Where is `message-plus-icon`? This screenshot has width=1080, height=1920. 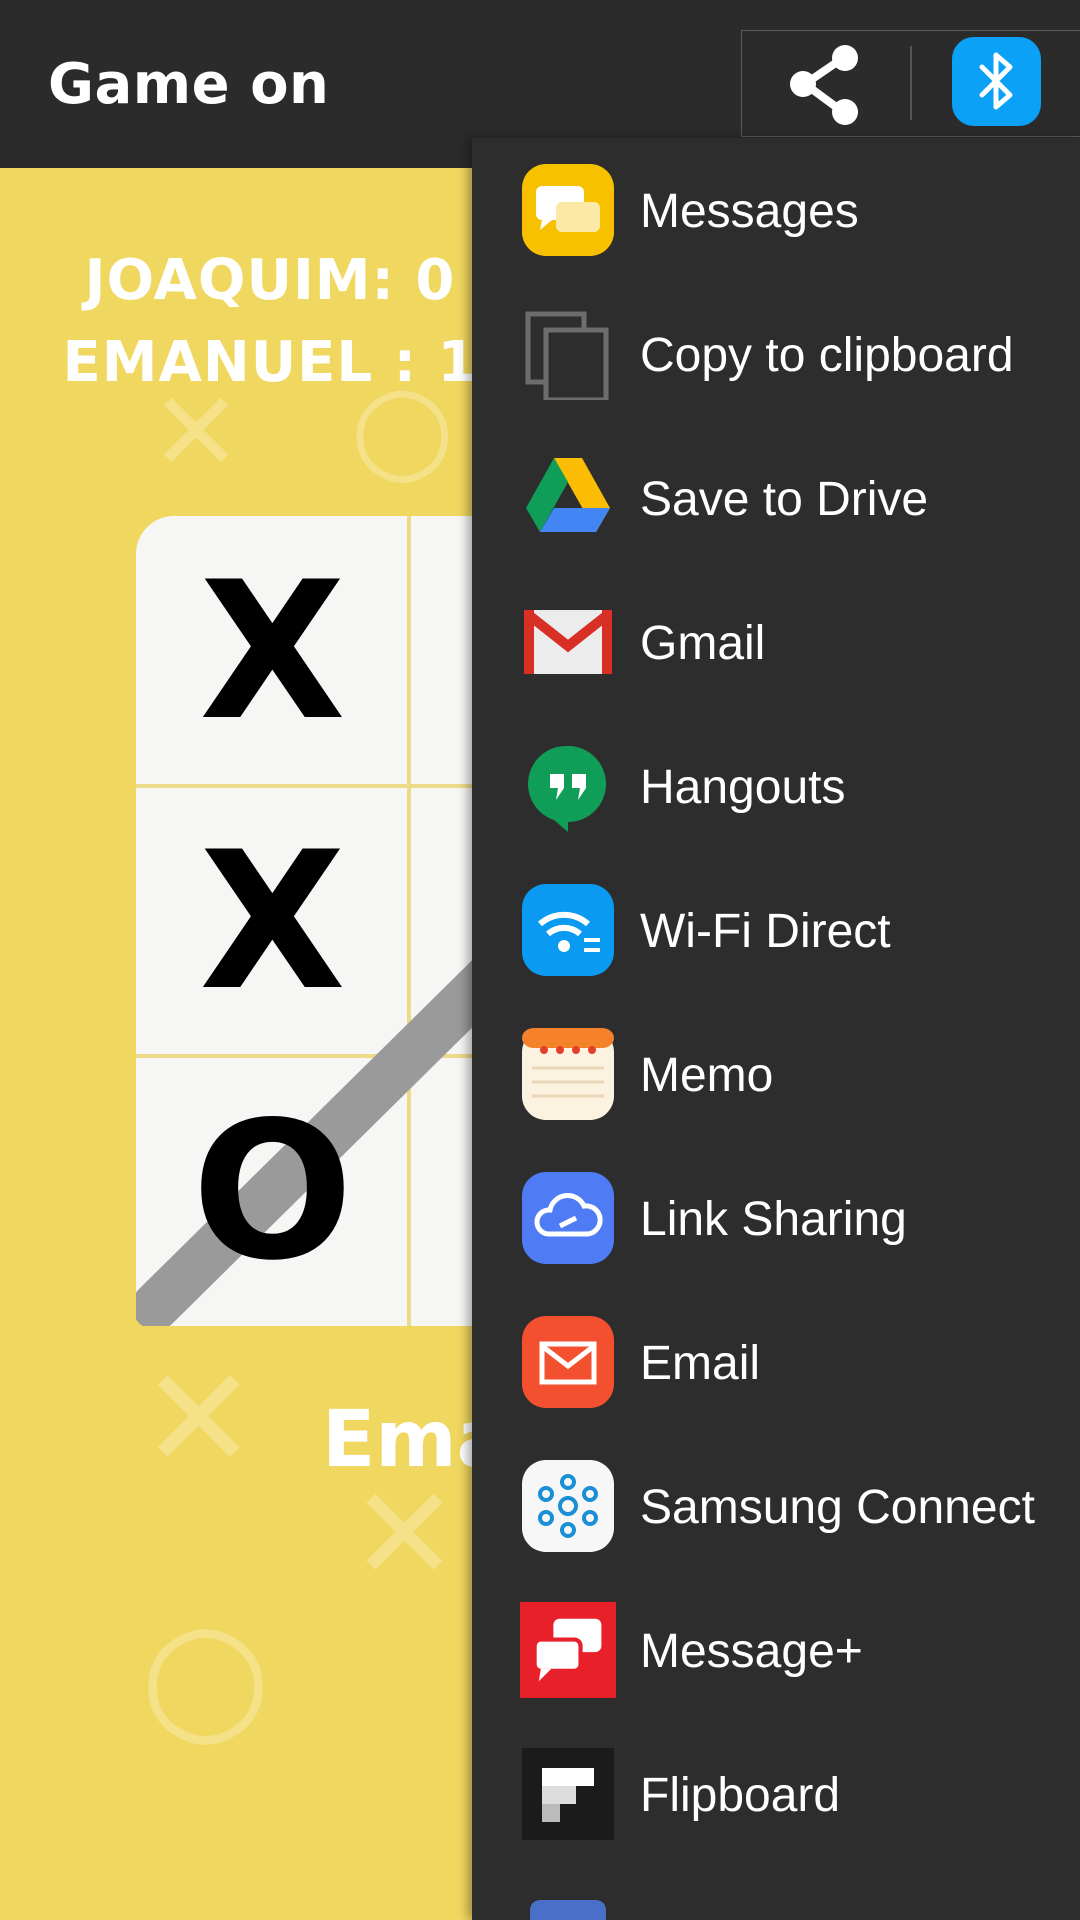 message-plus-icon is located at coordinates (568, 1650).